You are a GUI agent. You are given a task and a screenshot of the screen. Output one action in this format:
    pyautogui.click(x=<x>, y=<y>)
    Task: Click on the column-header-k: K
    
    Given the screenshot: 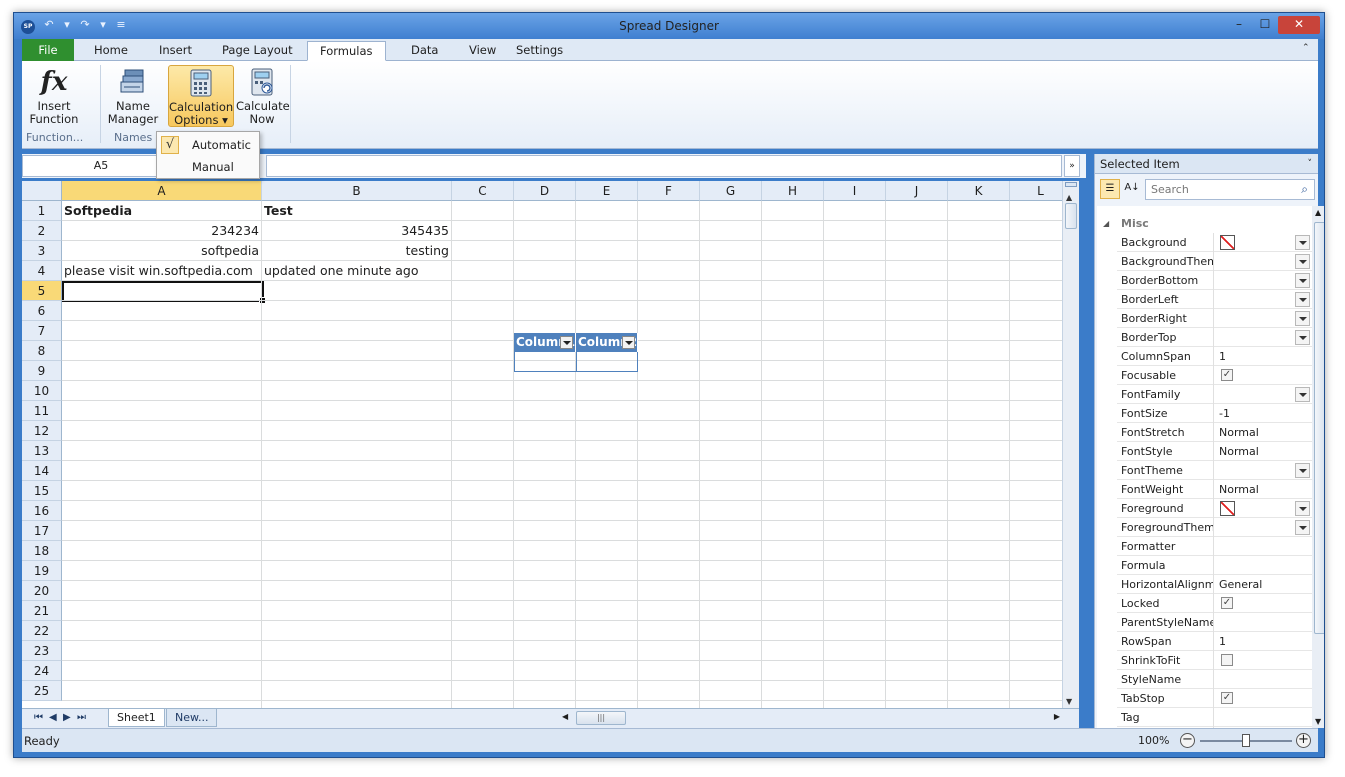 What is the action you would take?
    pyautogui.click(x=979, y=191)
    